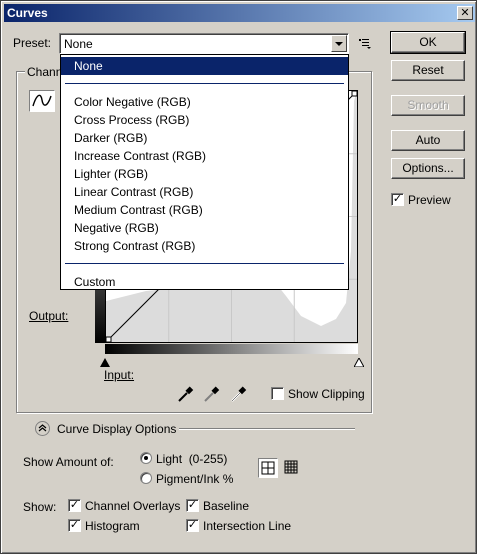  Describe the element at coordinates (74, 505) in the screenshot. I see `channel-overlays-checkbox: ✓` at that location.